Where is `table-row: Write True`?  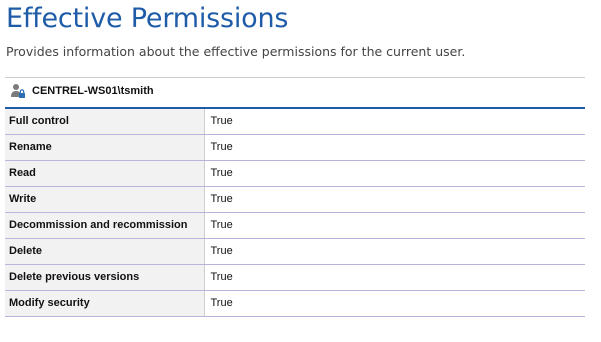 table-row: Write True is located at coordinates (295, 199).